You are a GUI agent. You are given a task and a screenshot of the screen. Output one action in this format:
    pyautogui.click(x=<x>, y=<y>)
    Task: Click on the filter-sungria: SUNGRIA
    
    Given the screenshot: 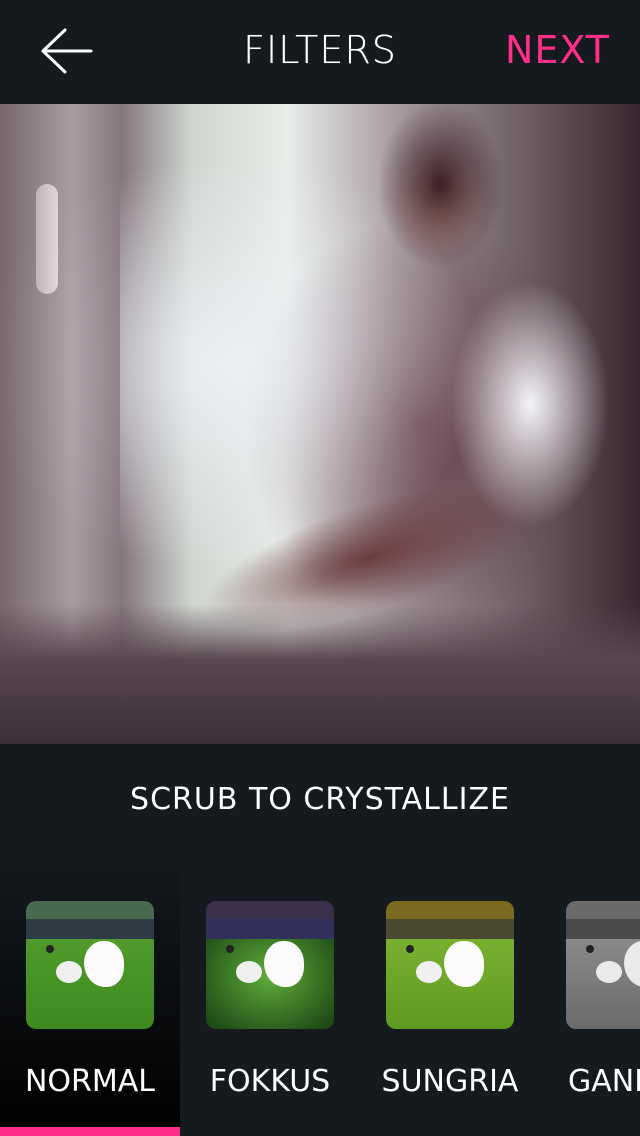 What is the action you would take?
    pyautogui.click(x=450, y=995)
    